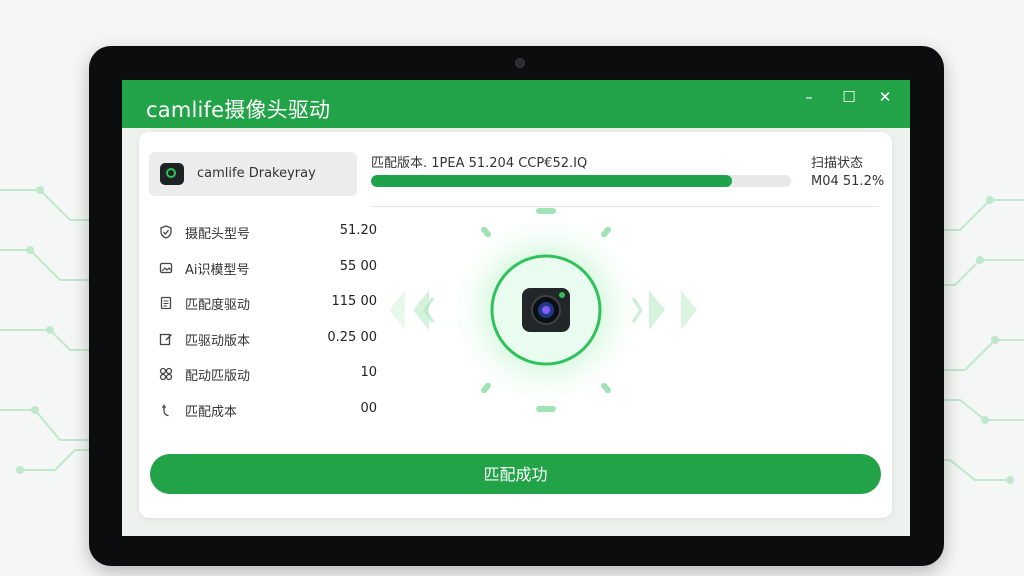 Image resolution: width=1024 pixels, height=576 pixels. Describe the element at coordinates (268, 269) in the screenshot. I see `info-row-ai-model: Ai识模型号 55 00` at that location.